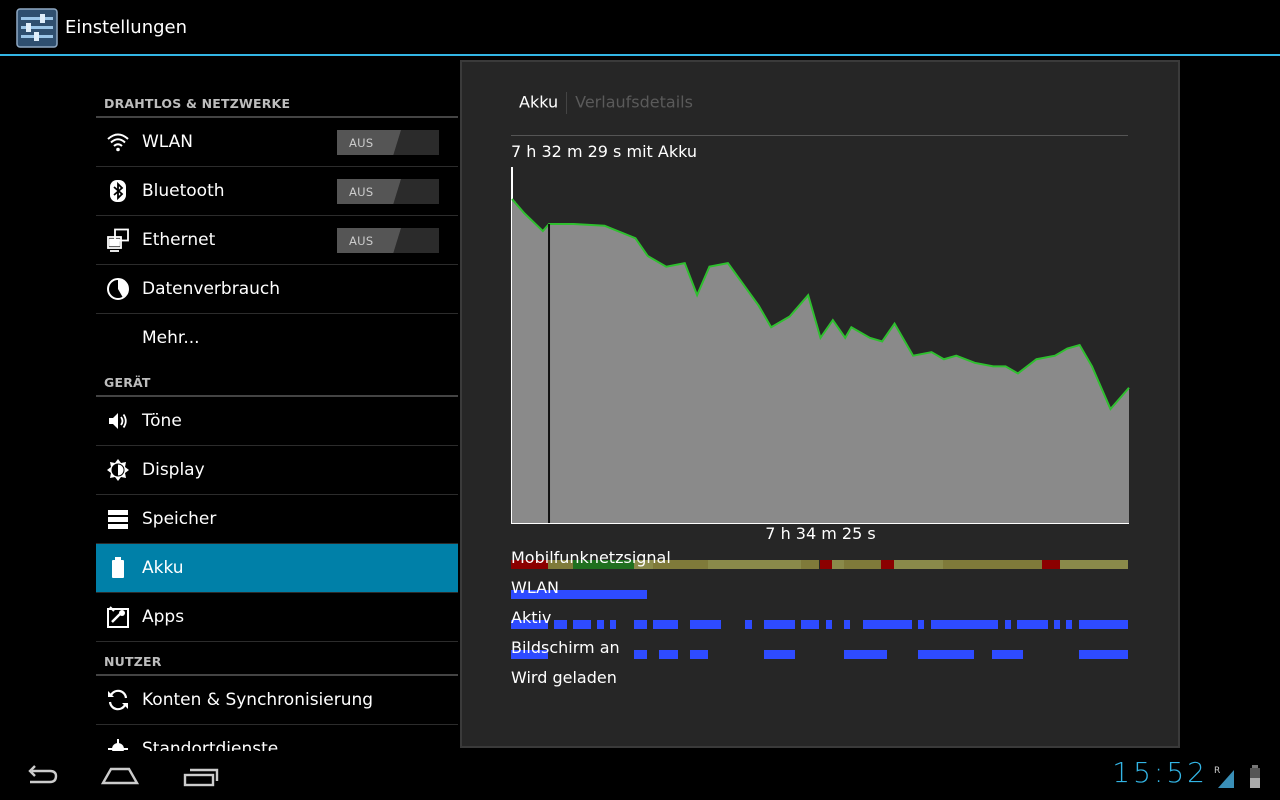  Describe the element at coordinates (277, 568) in the screenshot. I see `menu-item-battery: Akku` at that location.